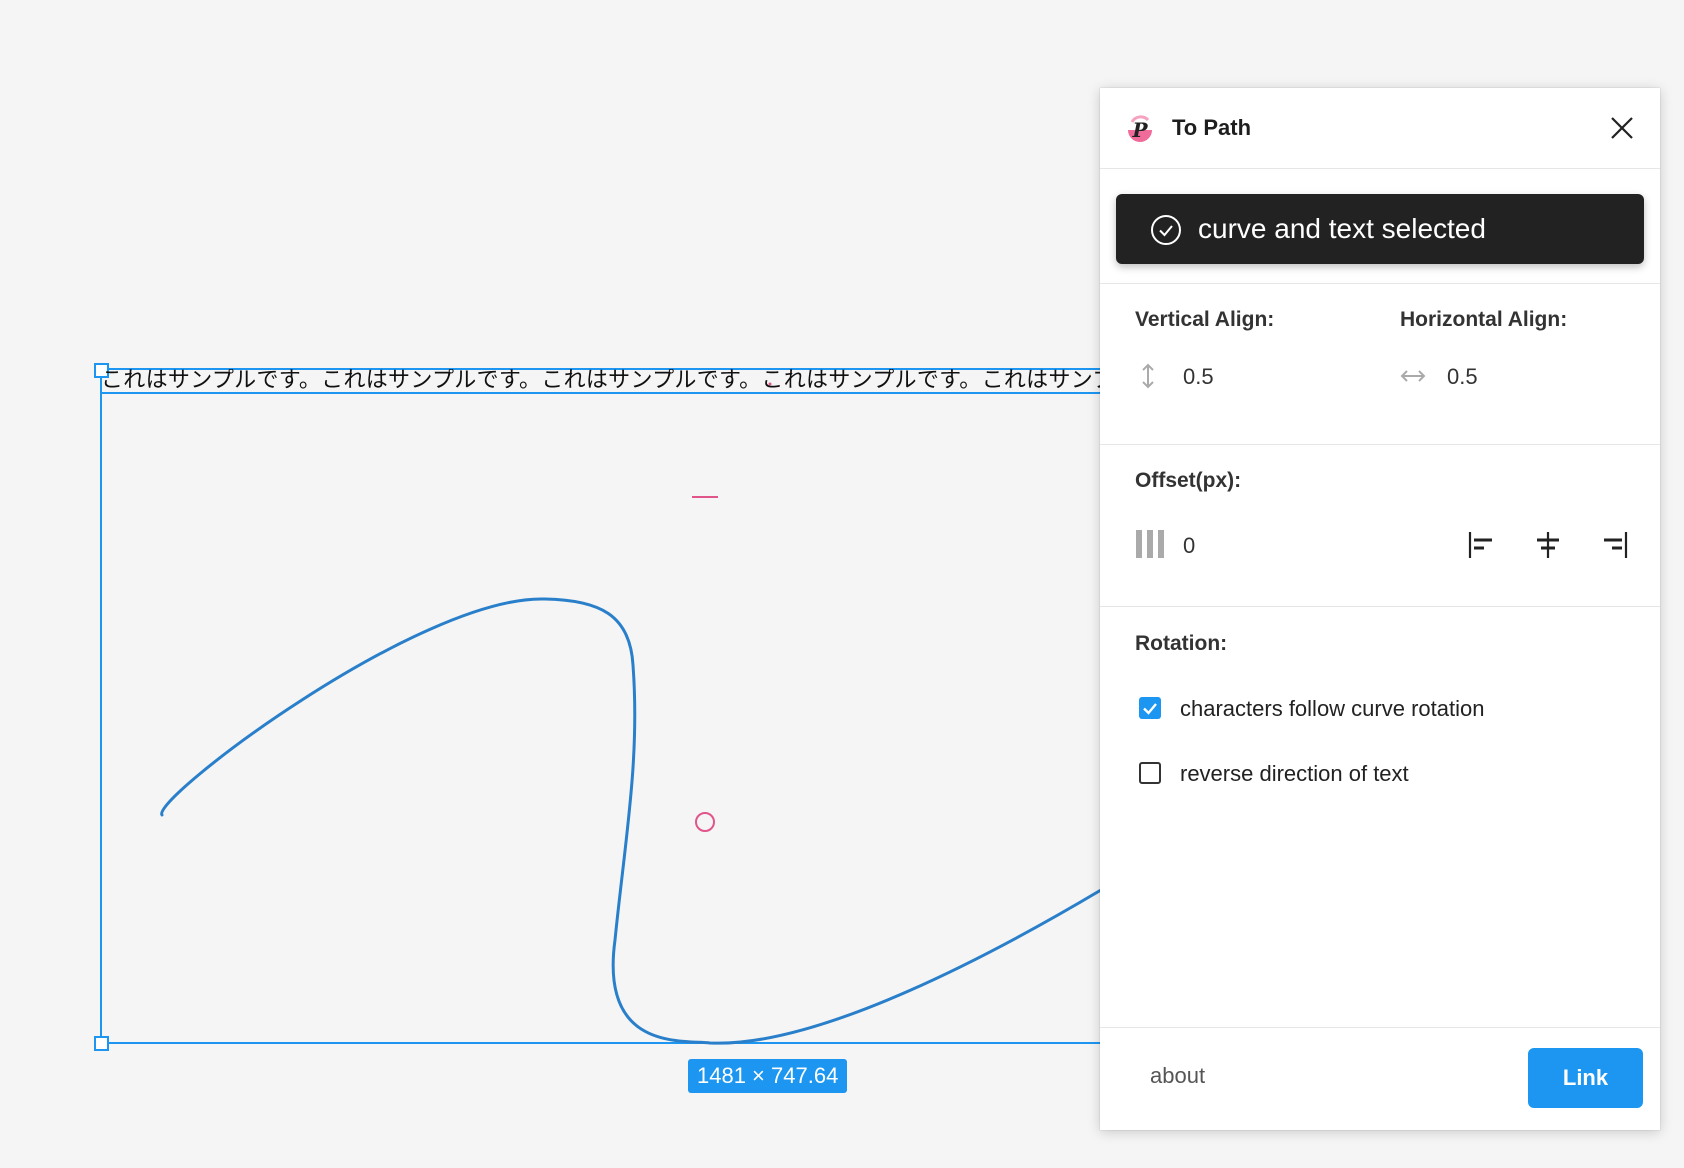 The width and height of the screenshot is (1684, 1168). Describe the element at coordinates (1413, 376) in the screenshot. I see `horizontal-arrows-icon` at that location.